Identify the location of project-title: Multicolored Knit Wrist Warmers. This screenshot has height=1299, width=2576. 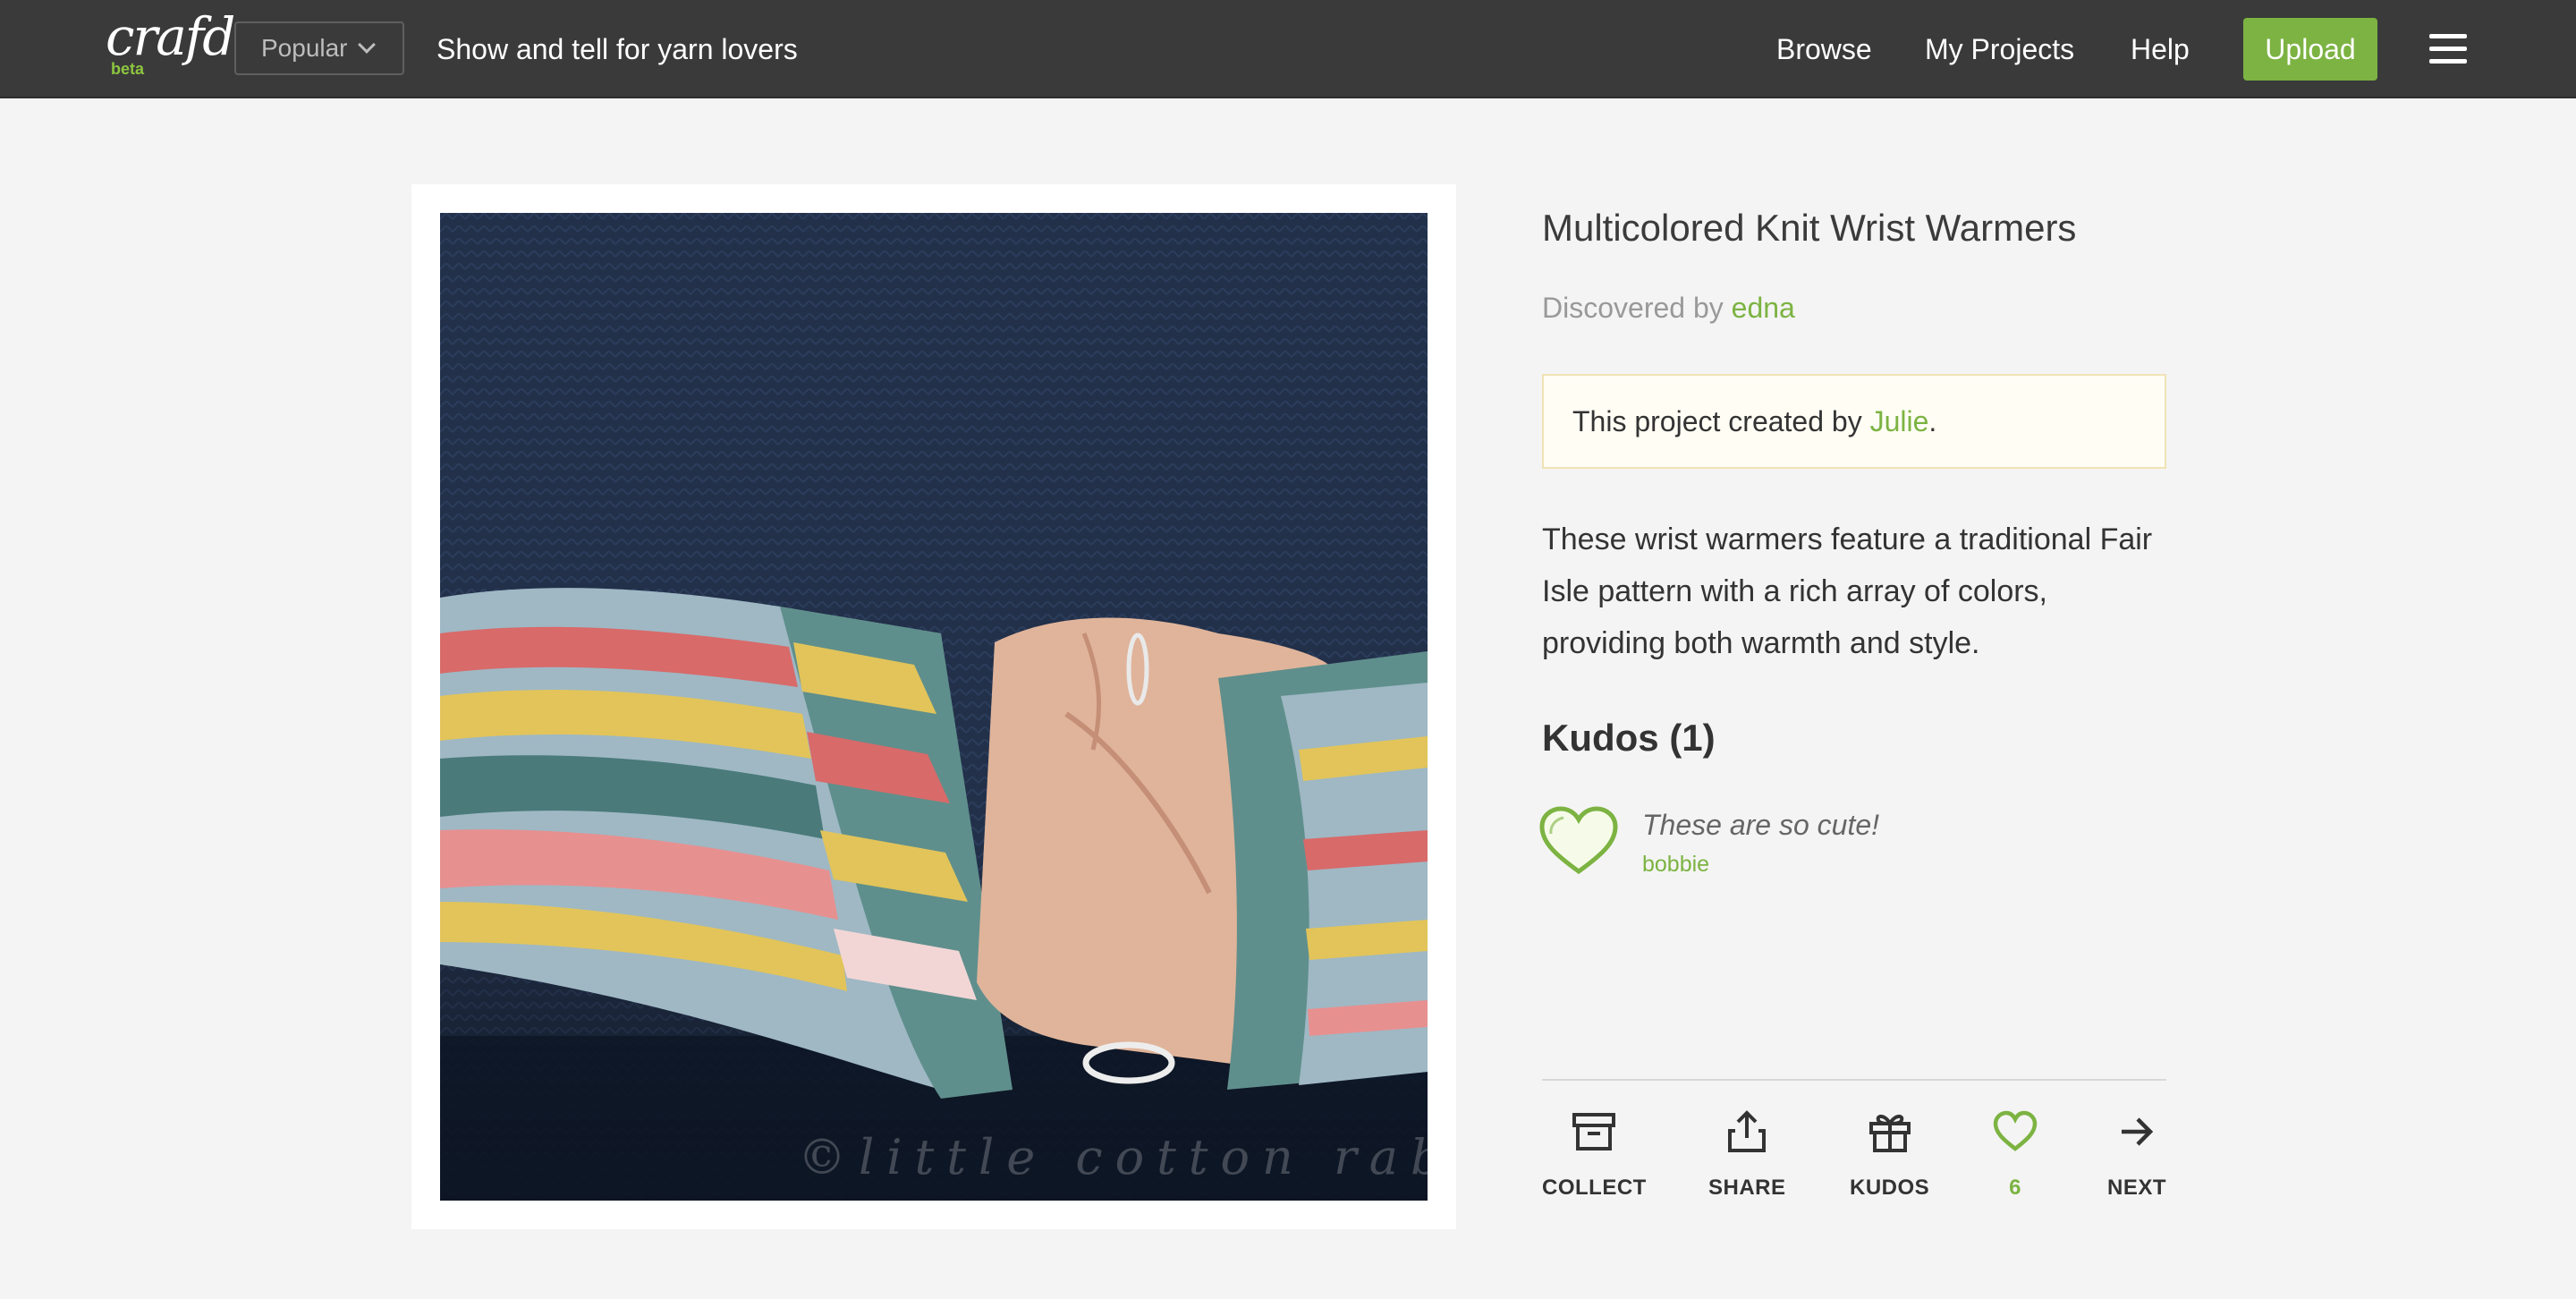
(1809, 228).